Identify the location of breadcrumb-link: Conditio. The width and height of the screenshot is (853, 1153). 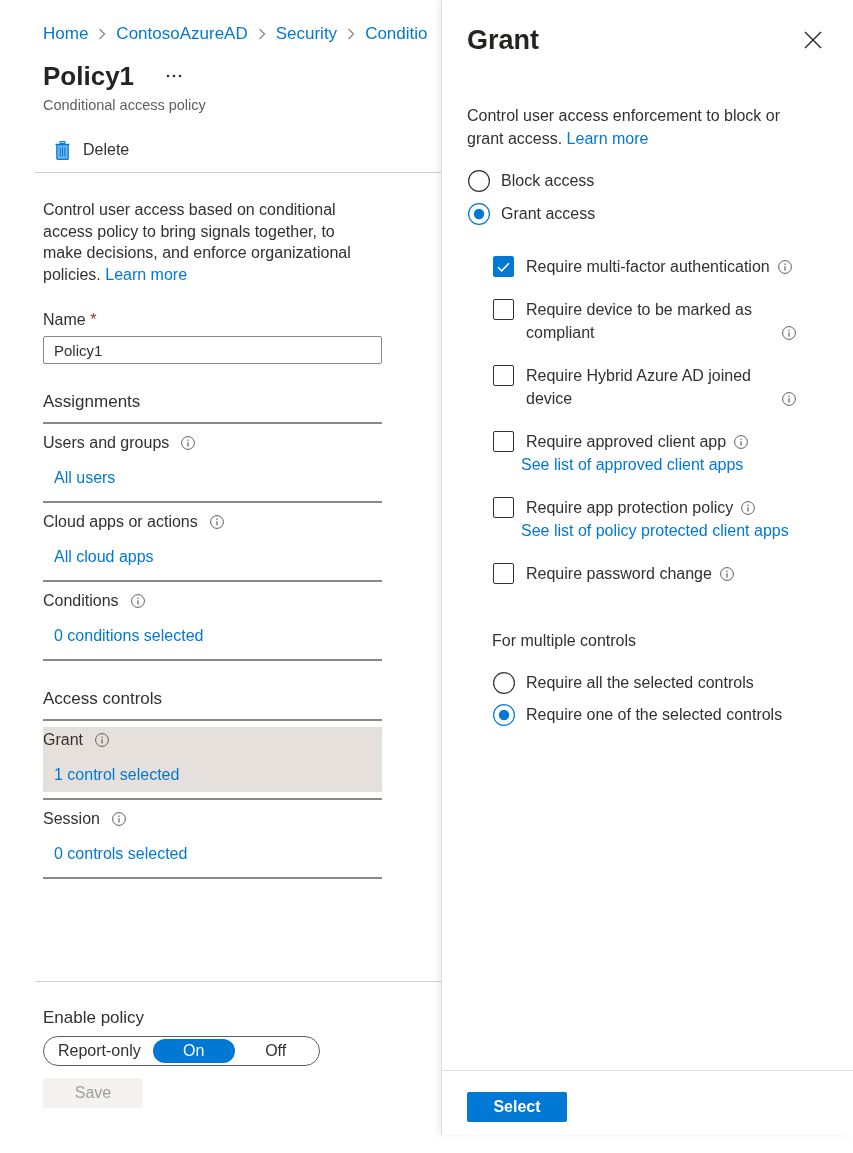
(396, 34).